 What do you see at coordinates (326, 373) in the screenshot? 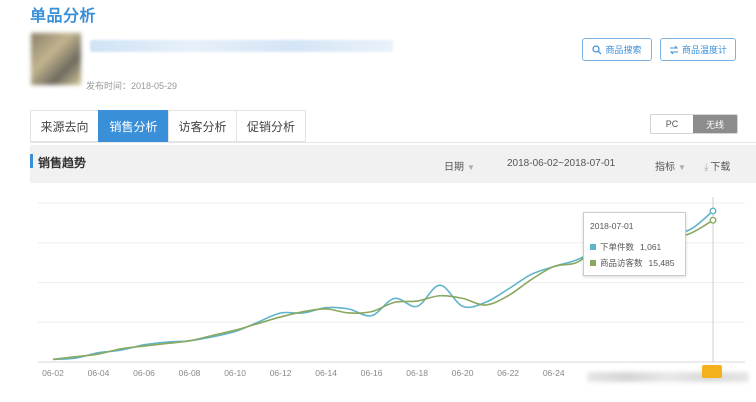
I see `x-tick-label-06-14: 06-14` at bounding box center [326, 373].